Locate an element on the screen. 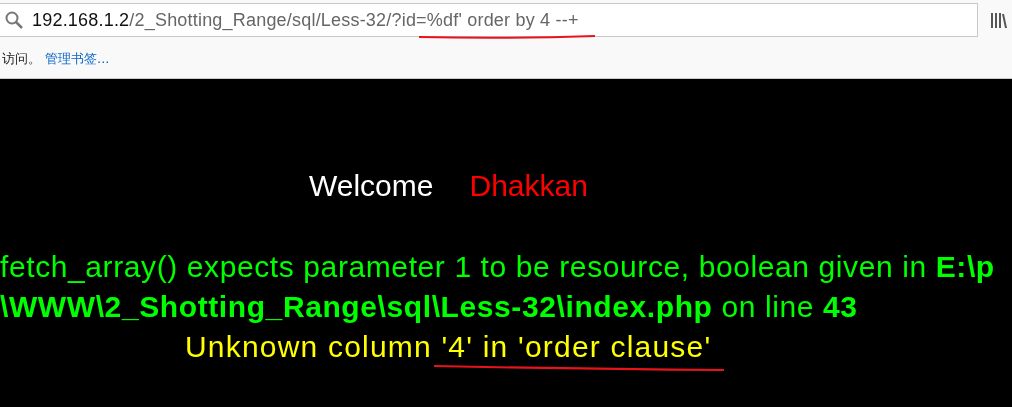  error-message: Unknown column '4' in 'order clause' is located at coordinates (448, 346).